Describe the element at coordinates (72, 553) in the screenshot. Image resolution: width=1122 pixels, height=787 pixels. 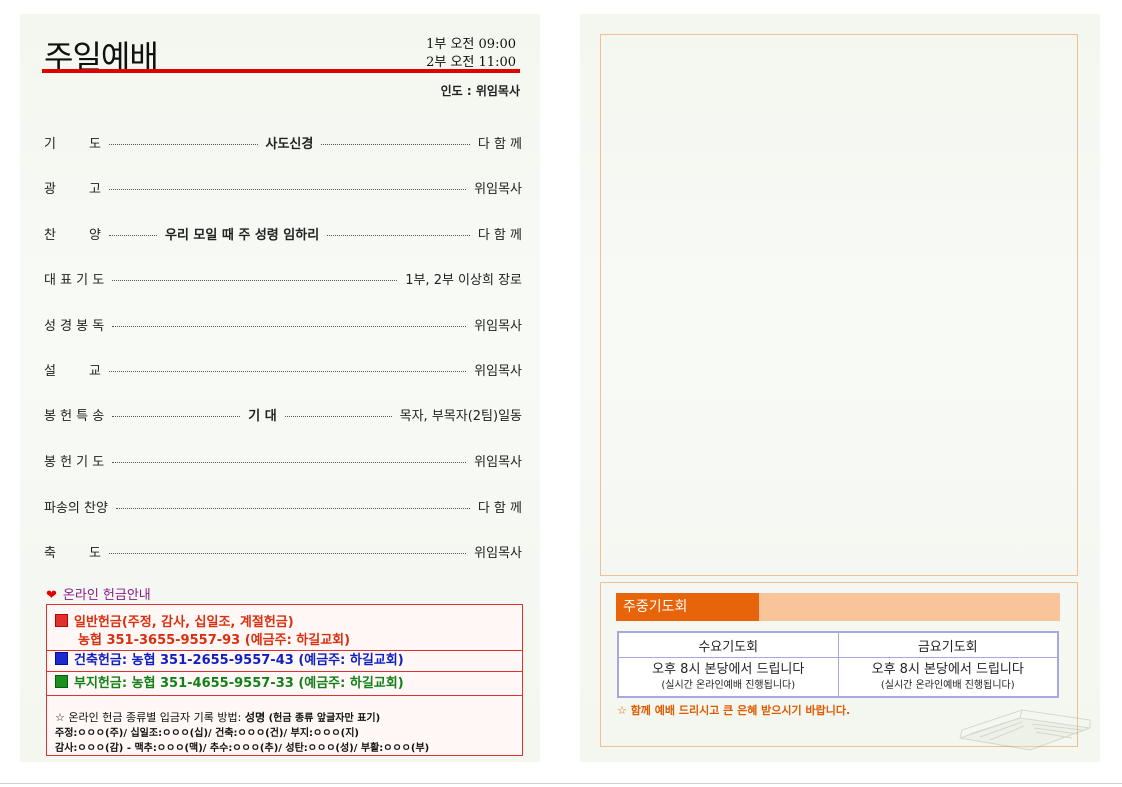
I see `order-label: 축 도` at that location.